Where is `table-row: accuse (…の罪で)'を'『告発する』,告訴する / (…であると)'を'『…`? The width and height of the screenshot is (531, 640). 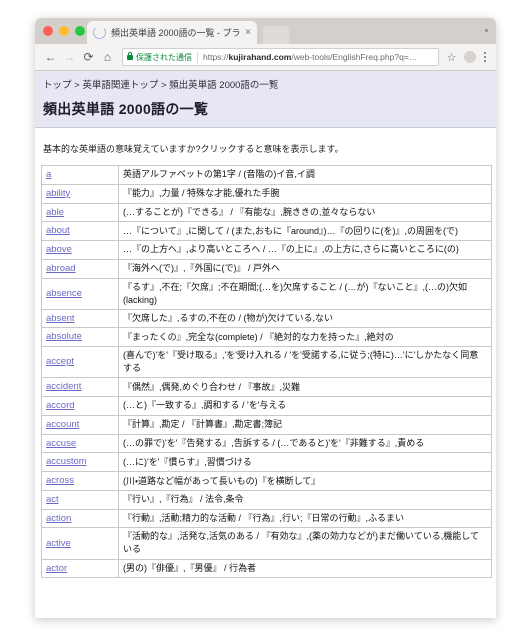 table-row: accuse (…の罪で)'を'『告発する』,告訴する / (…であると)'を'『… is located at coordinates (266, 443).